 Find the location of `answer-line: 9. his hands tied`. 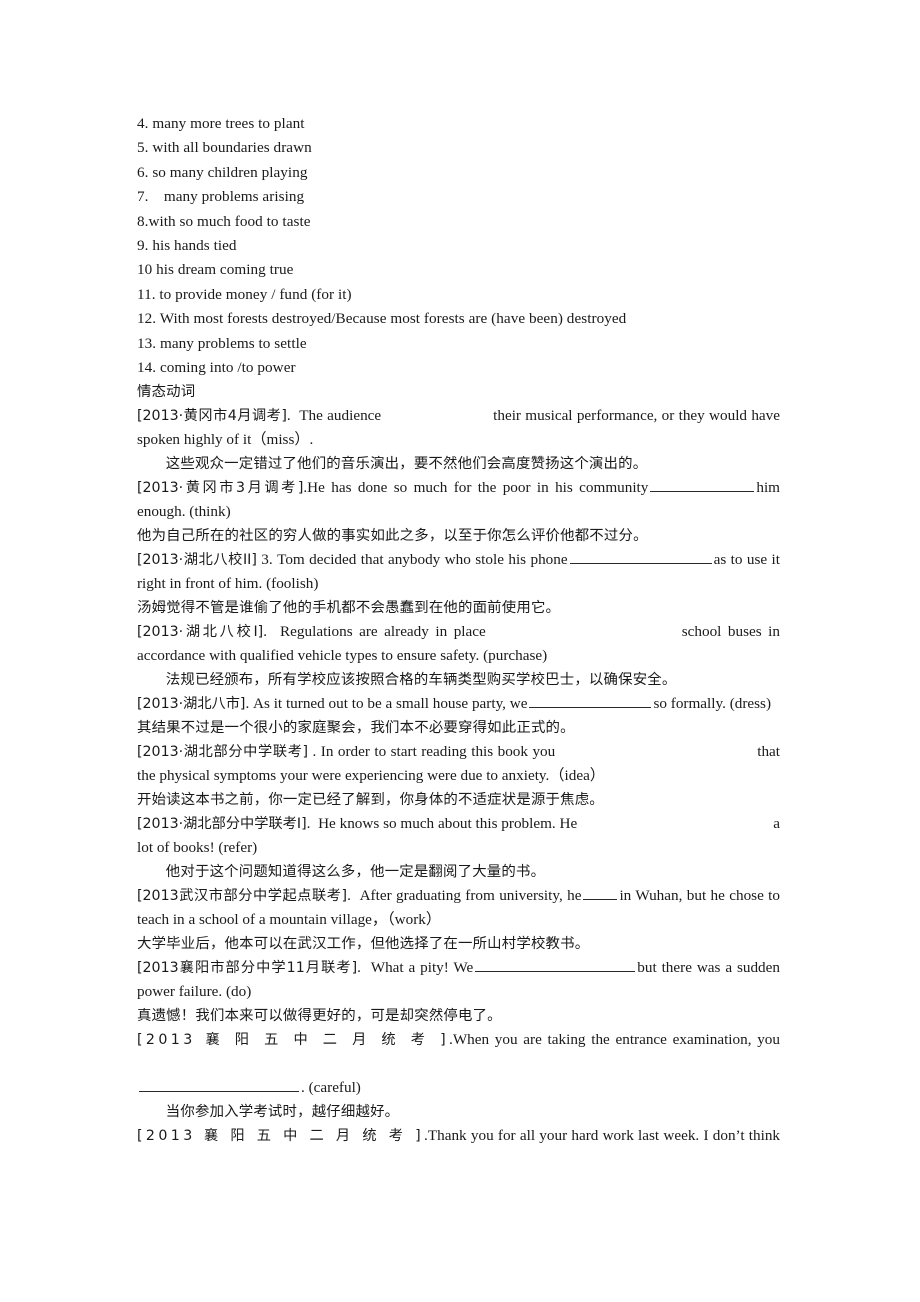

answer-line: 9. his hands tied is located at coordinates (187, 246).